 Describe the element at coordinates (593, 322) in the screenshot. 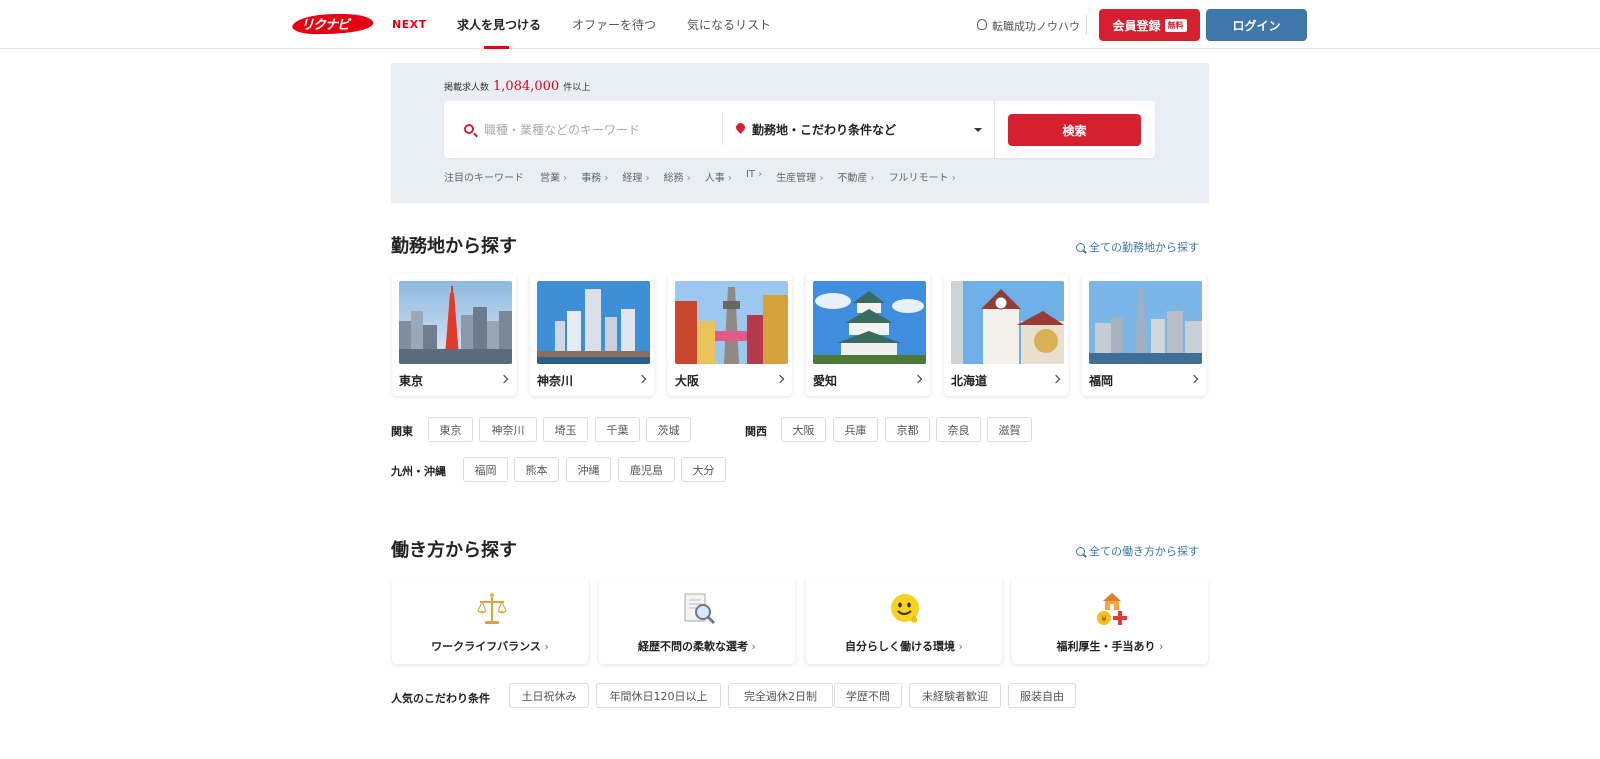

I see `city-photo-kanagawa` at that location.